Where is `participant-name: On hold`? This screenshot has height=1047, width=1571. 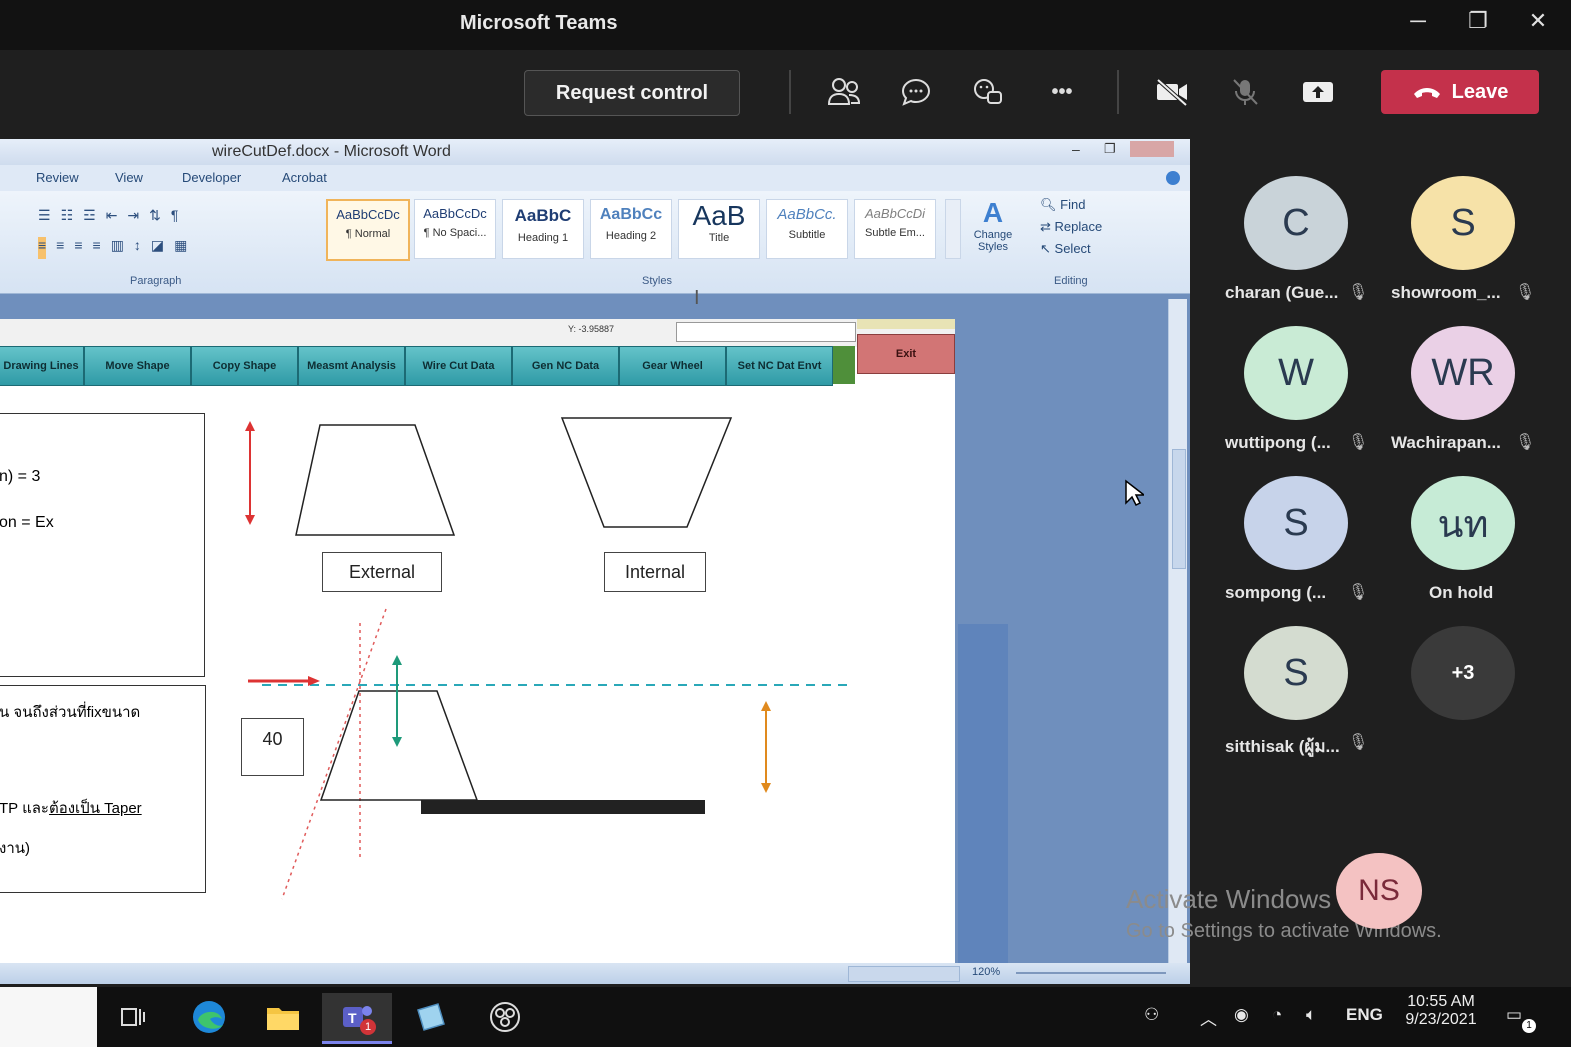 participant-name: On hold is located at coordinates (1461, 592).